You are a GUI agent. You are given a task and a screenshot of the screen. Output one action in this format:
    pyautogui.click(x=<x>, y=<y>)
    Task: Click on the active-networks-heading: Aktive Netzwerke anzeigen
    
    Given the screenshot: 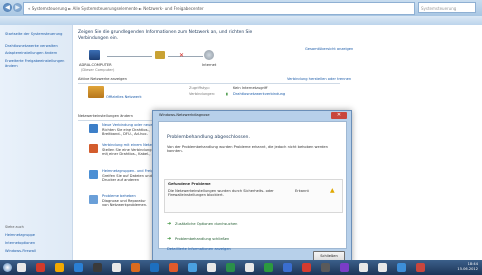 What is the action you would take?
    pyautogui.click(x=102, y=79)
    